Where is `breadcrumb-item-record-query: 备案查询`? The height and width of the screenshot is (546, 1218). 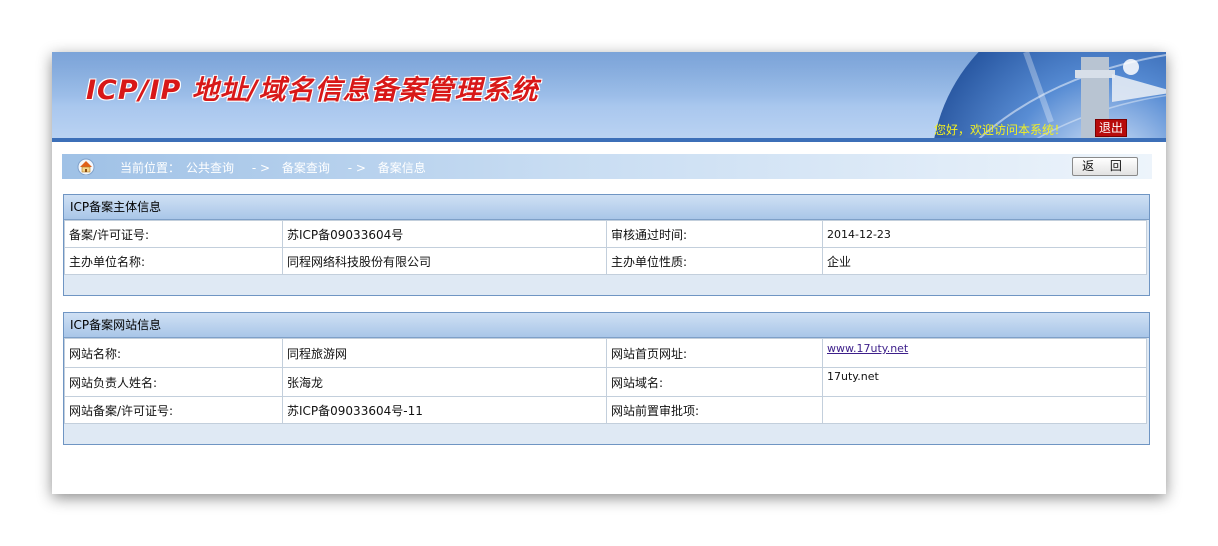 breadcrumb-item-record-query: 备案查询 is located at coordinates (306, 168).